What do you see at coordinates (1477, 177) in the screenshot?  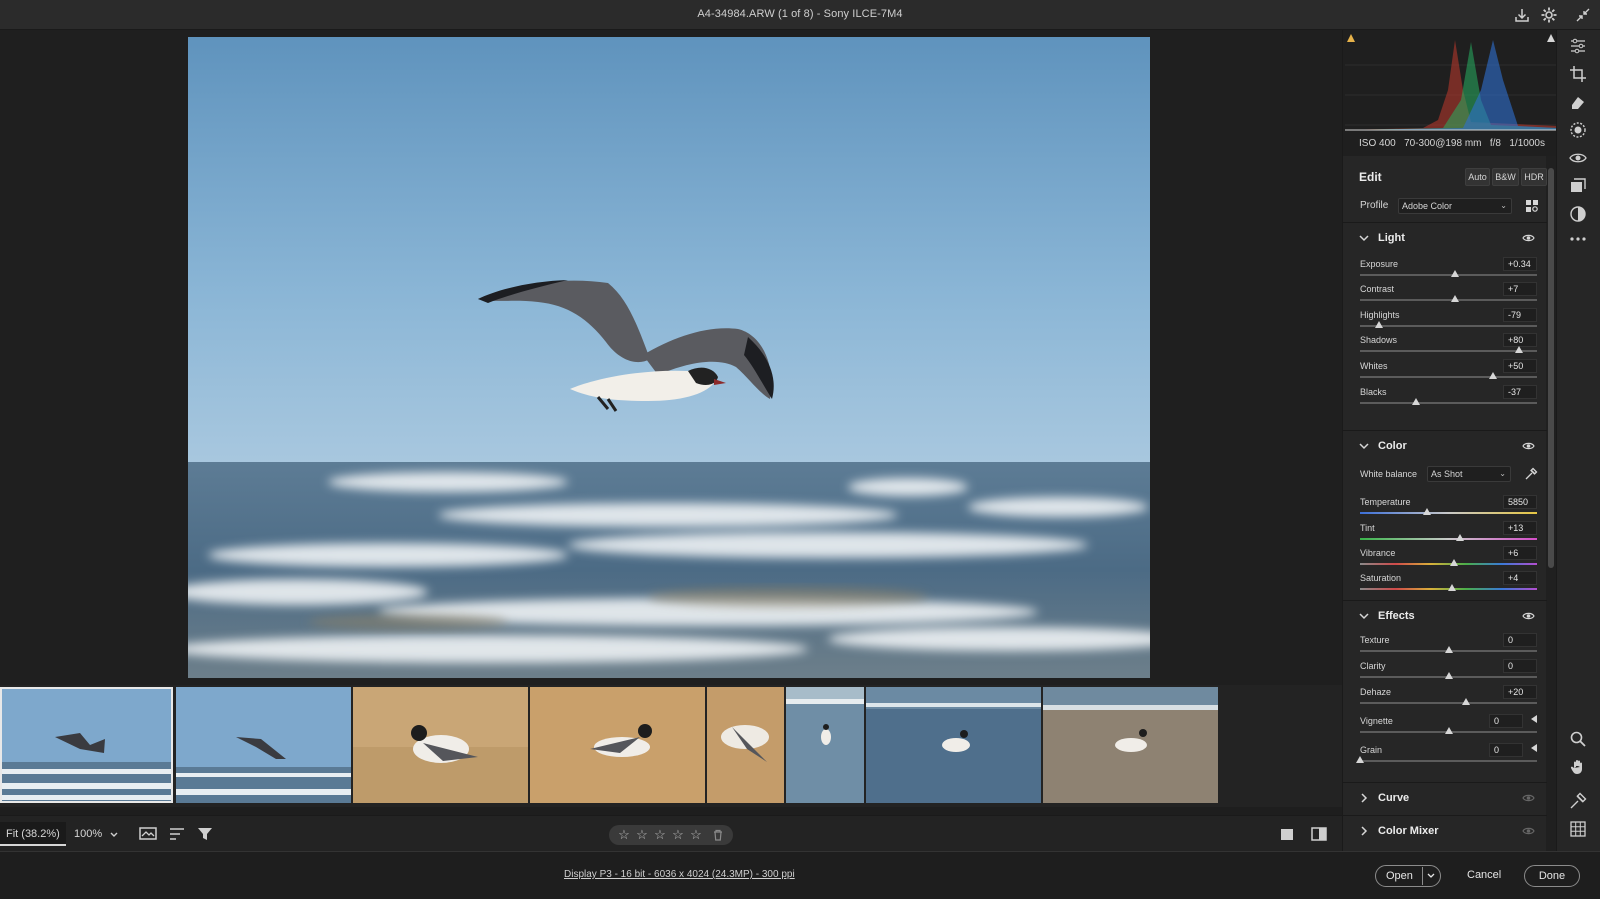 I see `auto-button: Auto` at bounding box center [1477, 177].